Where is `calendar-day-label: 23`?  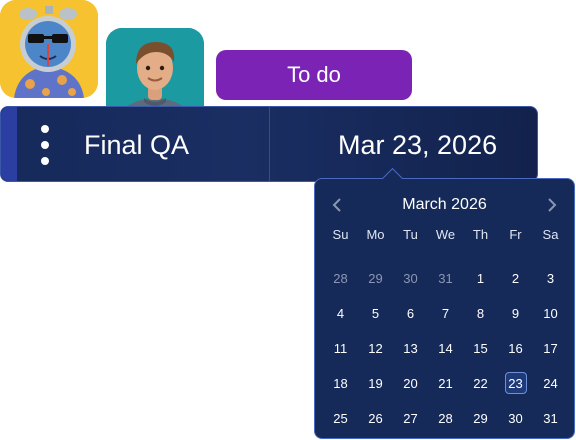 calendar-day-label: 23 is located at coordinates (515, 383).